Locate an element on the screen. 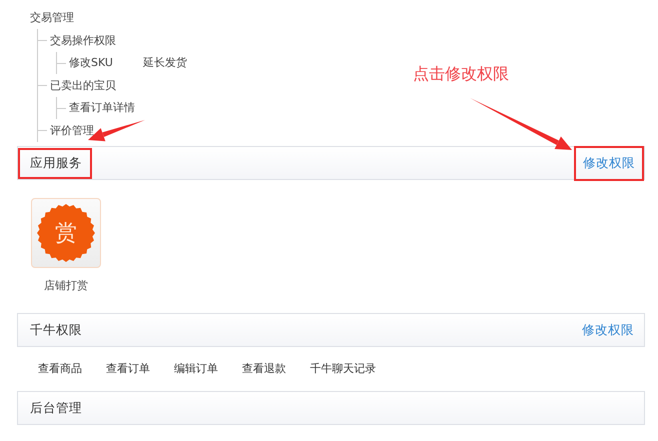 This screenshot has height=441, width=658. tree-label: 延长发货 is located at coordinates (164, 63).